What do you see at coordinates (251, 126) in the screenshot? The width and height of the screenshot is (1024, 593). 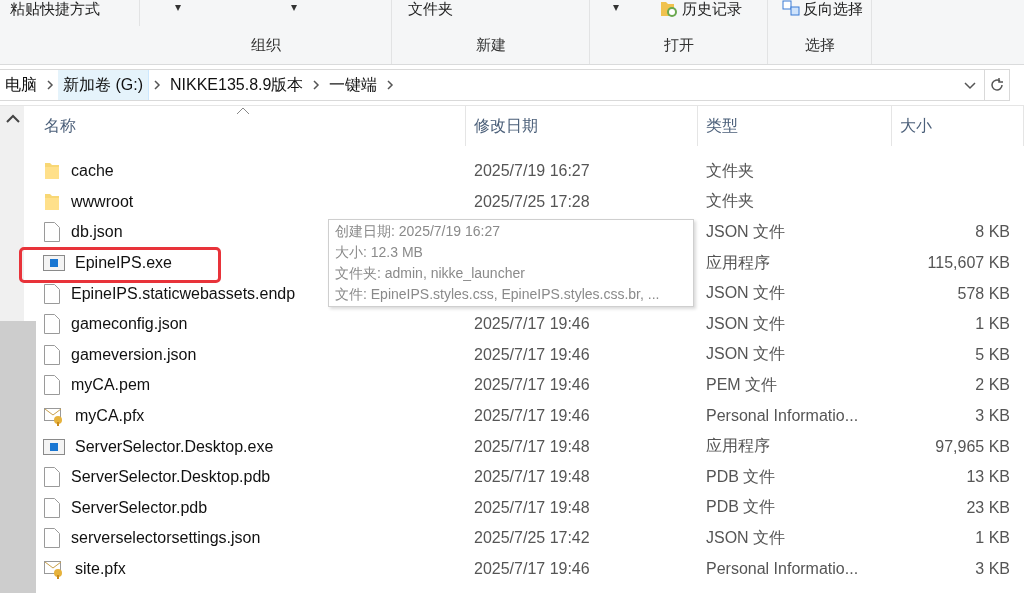 I see `column-header: 名称` at bounding box center [251, 126].